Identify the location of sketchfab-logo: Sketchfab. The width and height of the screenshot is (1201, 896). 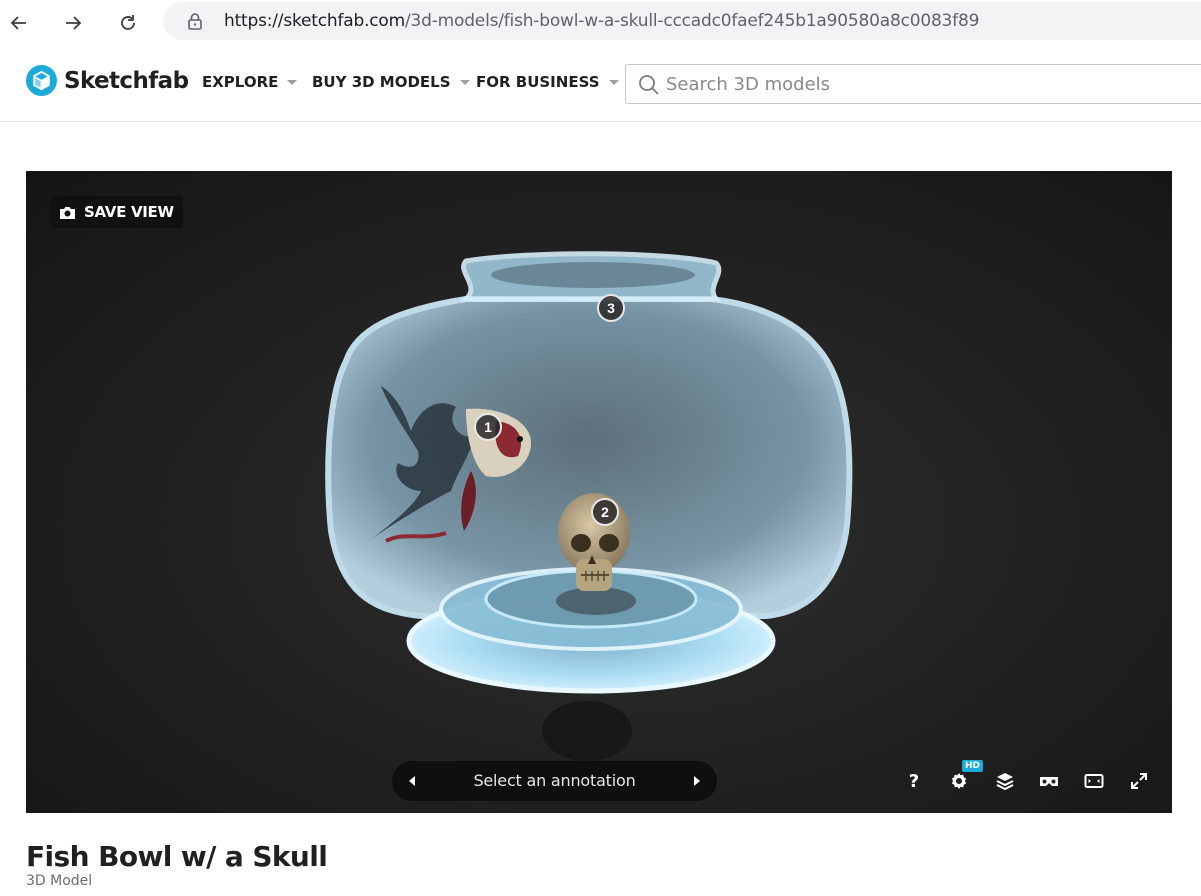
(107, 80).